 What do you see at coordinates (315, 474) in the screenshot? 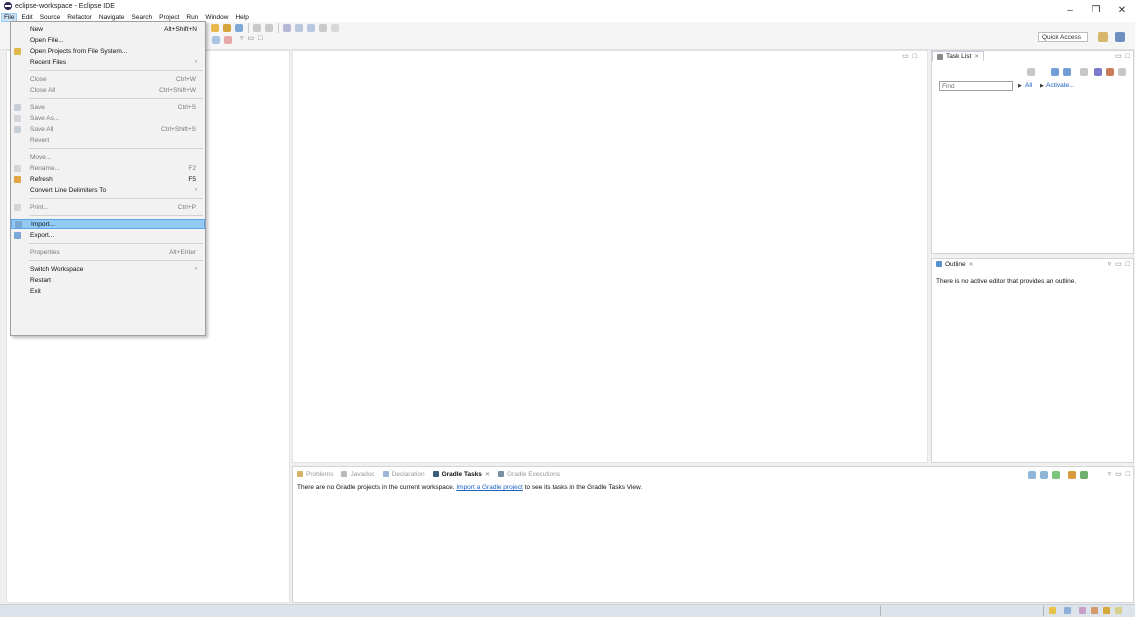
I see `tab-problems: Problems` at bounding box center [315, 474].